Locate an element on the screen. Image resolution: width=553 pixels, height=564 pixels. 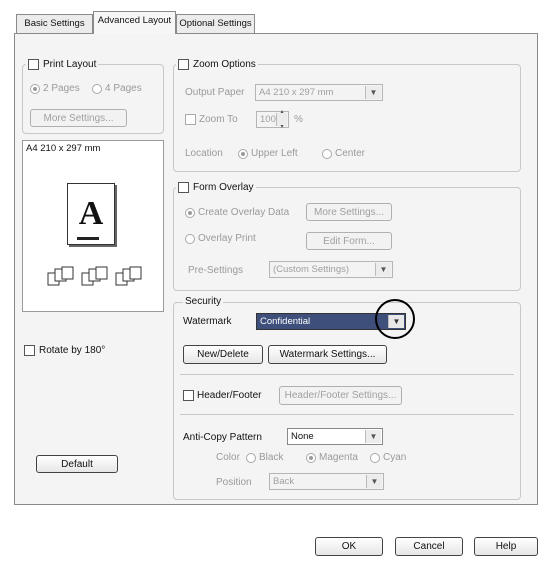
cancel-button: Cancel is located at coordinates (429, 546).